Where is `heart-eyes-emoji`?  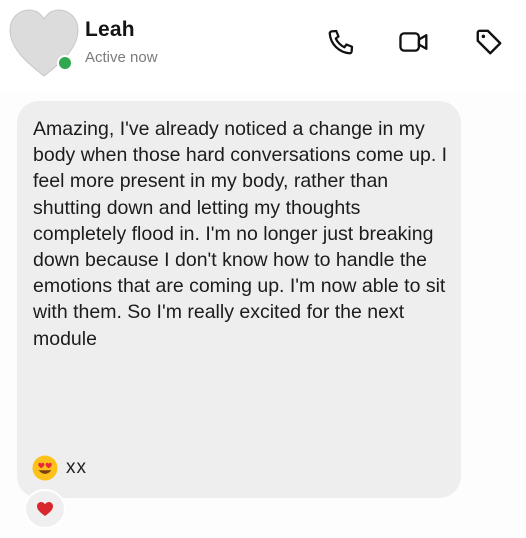 heart-eyes-emoji is located at coordinates (45, 468).